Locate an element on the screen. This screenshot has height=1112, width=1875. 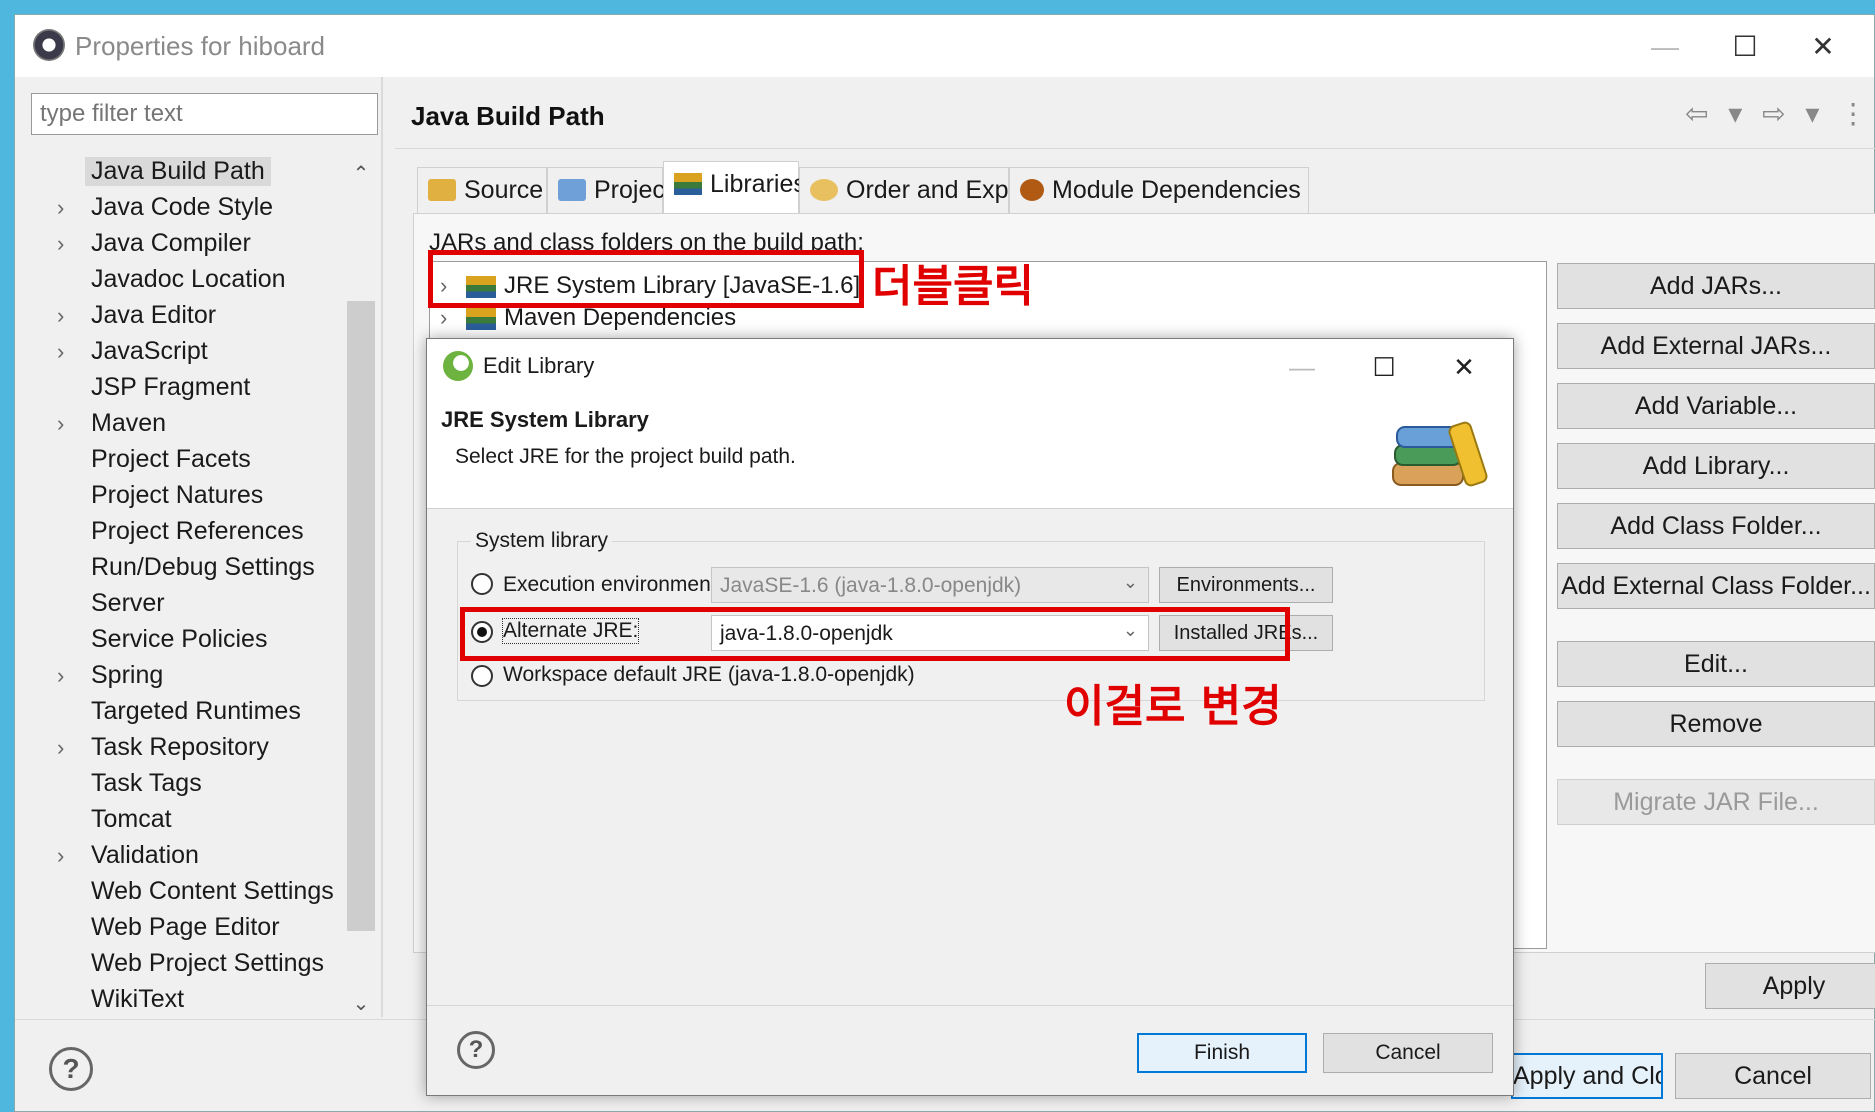
library-label: Maven Dependencies is located at coordinates (620, 317).